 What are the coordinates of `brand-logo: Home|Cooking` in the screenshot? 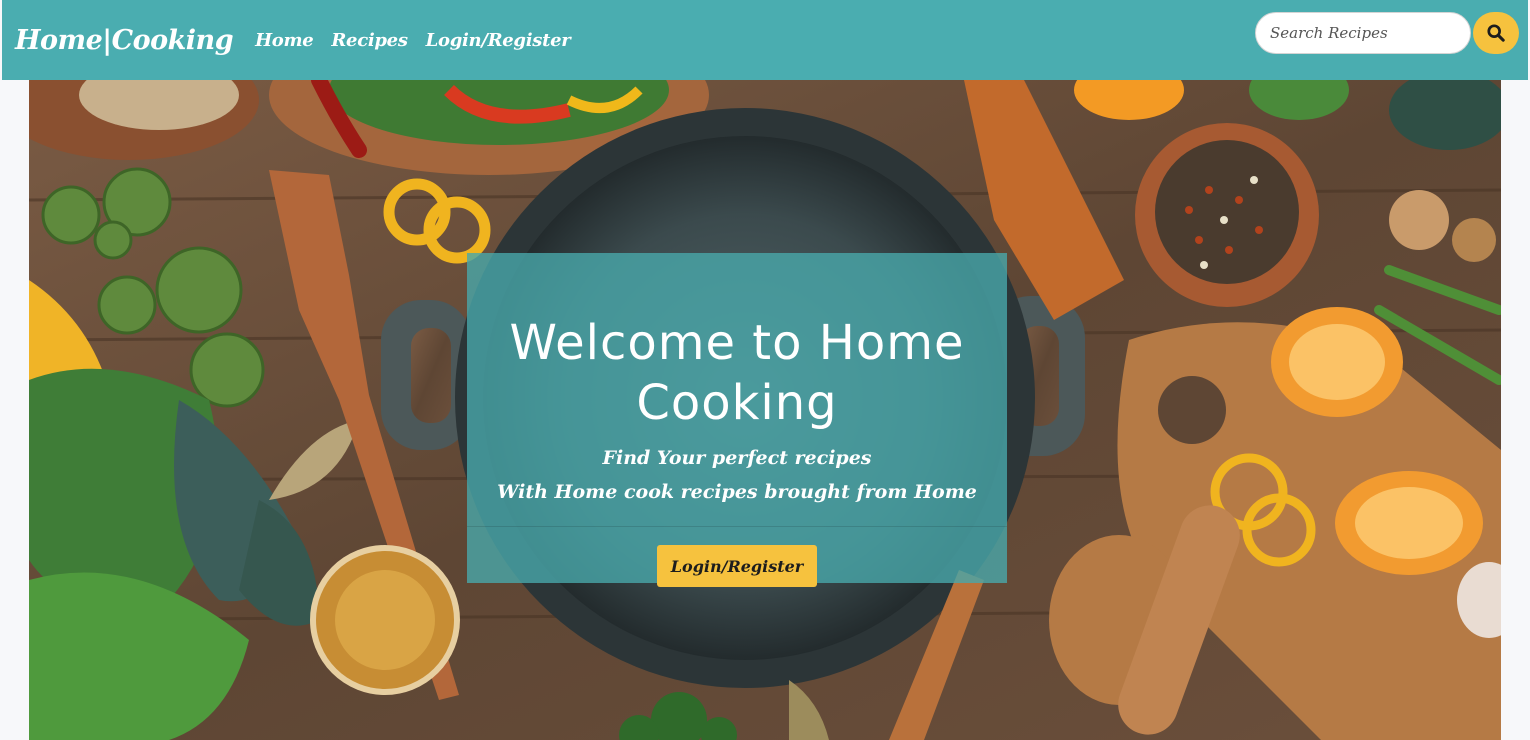 It's located at (124, 40).